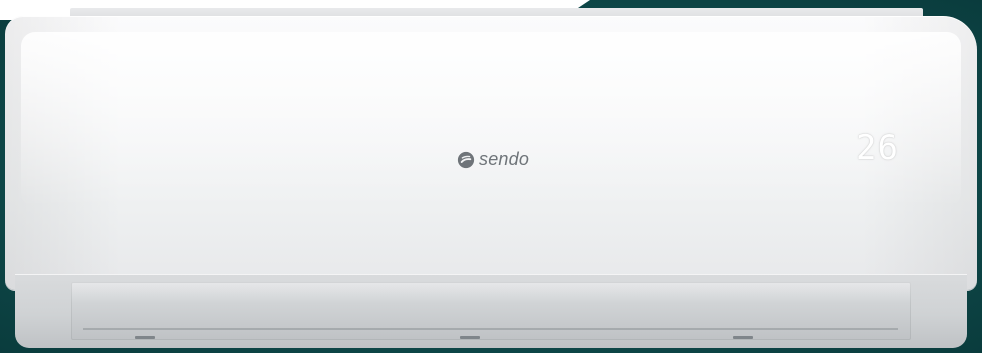 This screenshot has width=982, height=353. I want to click on temperature-display: 26, so click(877, 148).